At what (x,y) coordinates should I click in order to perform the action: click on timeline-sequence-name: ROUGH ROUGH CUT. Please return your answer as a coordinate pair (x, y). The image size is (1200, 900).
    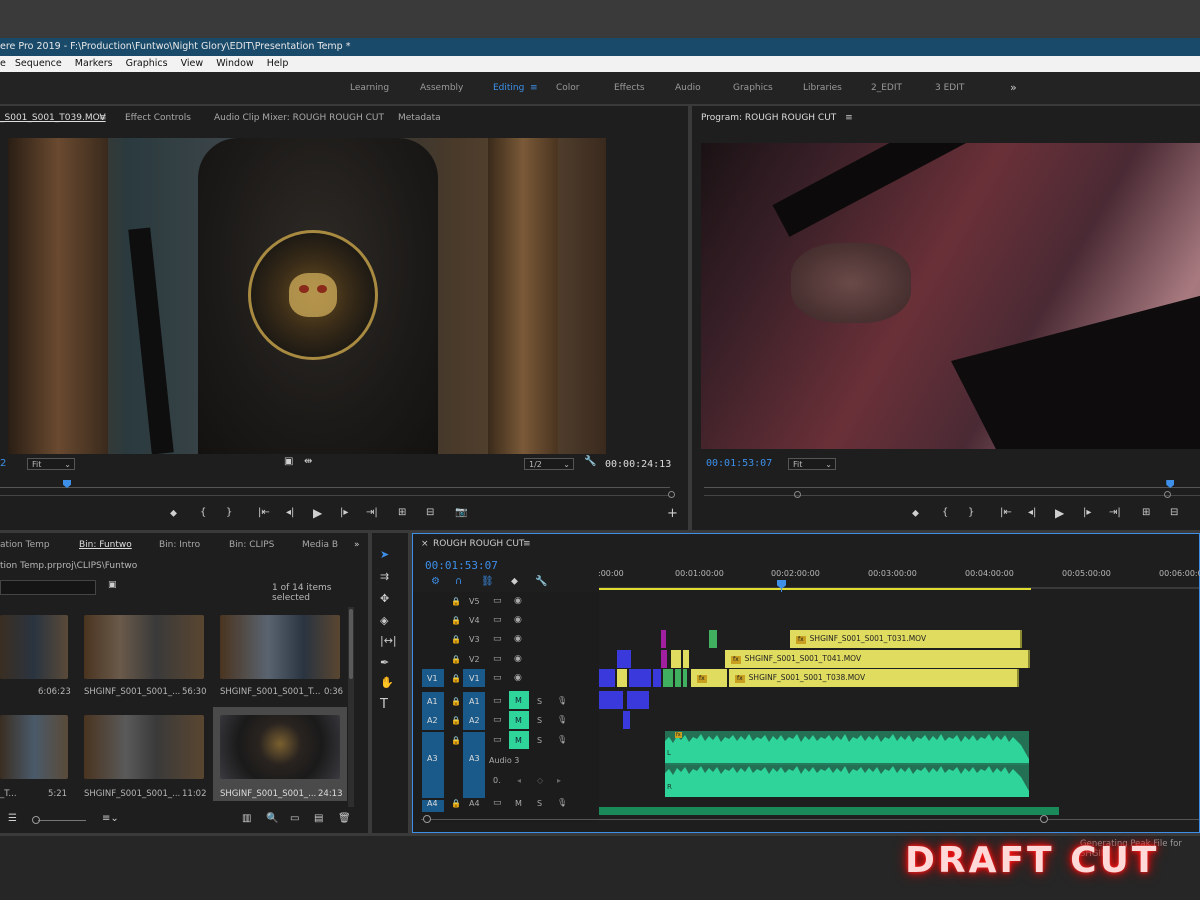
    Looking at the image, I should click on (478, 544).